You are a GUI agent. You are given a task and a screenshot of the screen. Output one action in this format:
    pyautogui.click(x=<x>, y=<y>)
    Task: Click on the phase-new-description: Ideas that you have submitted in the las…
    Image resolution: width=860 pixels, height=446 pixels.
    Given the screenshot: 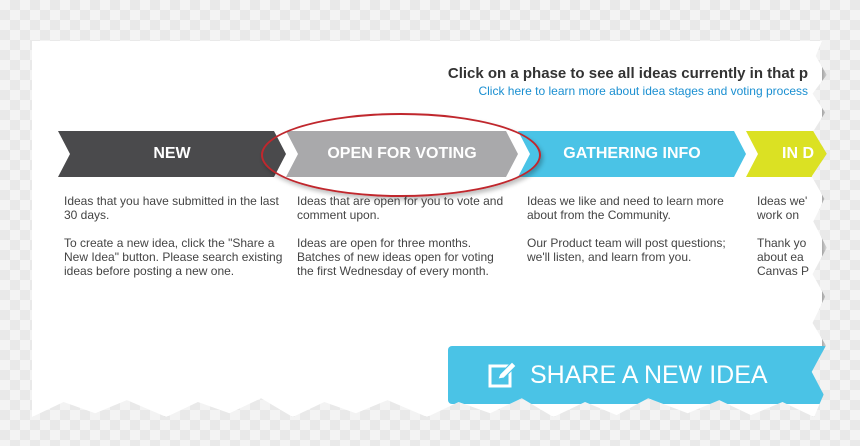 What is the action you would take?
    pyautogui.click(x=174, y=243)
    